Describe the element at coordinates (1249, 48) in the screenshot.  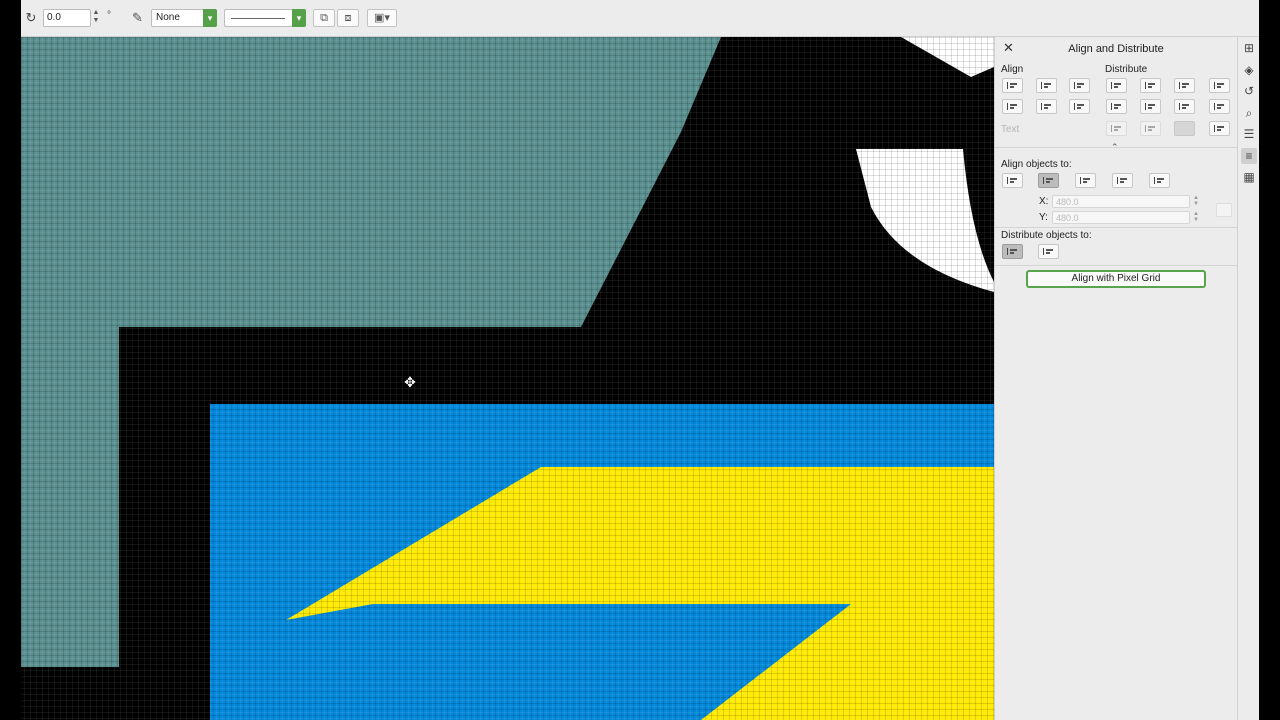
I see `properties-icon: ⊞` at that location.